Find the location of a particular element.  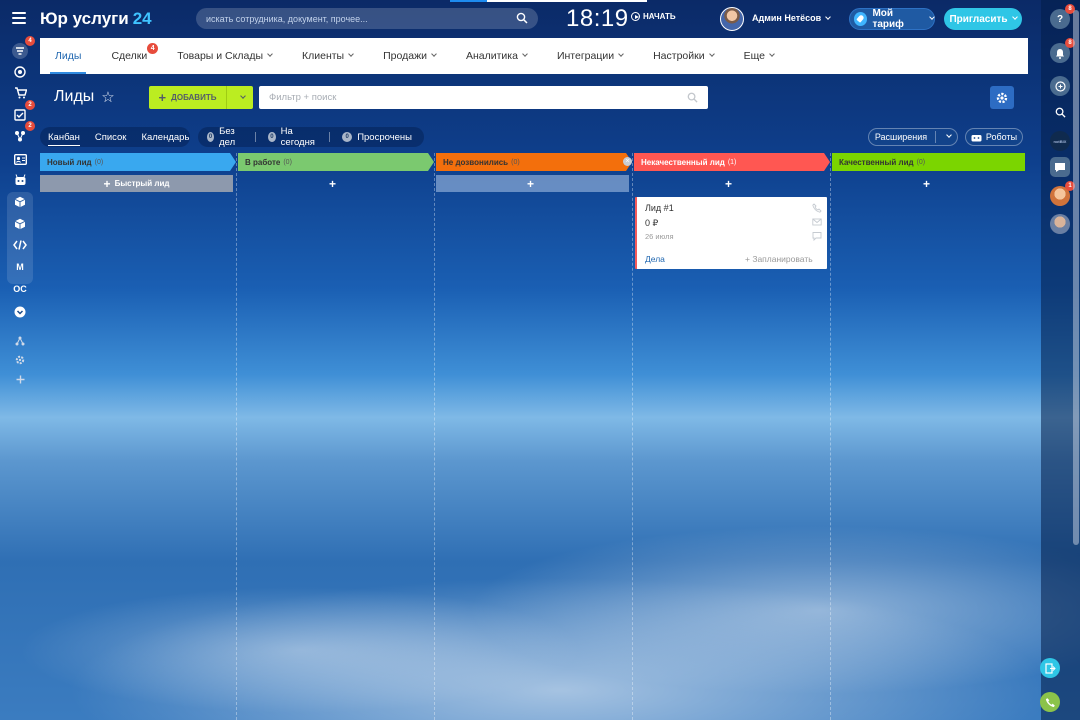

global-search-input is located at coordinates (356, 18).